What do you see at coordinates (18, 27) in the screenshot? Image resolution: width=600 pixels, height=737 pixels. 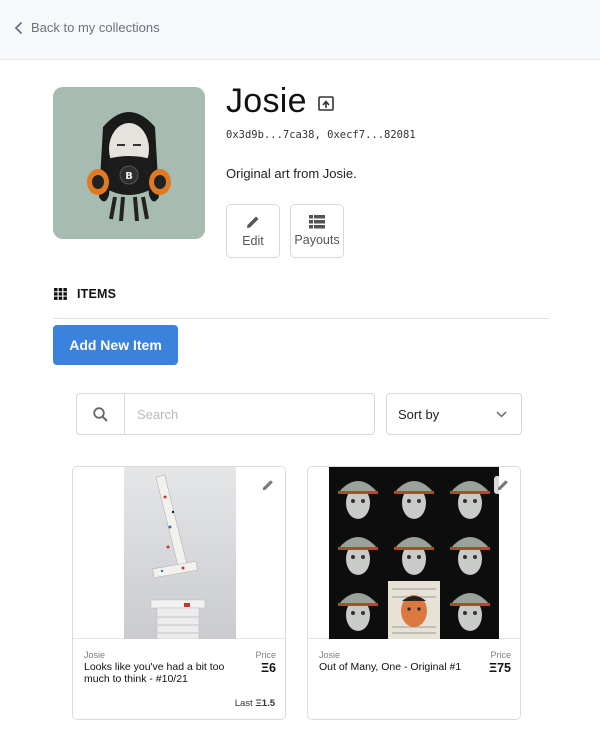 I see `chevron-left-icon` at bounding box center [18, 27].